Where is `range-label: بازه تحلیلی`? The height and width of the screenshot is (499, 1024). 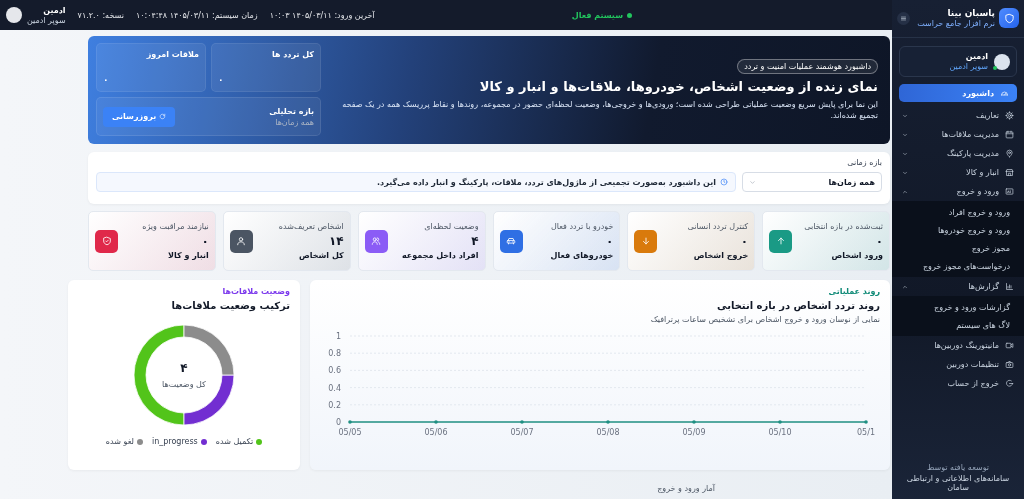
range-label: بازه تحلیلی is located at coordinates (291, 111).